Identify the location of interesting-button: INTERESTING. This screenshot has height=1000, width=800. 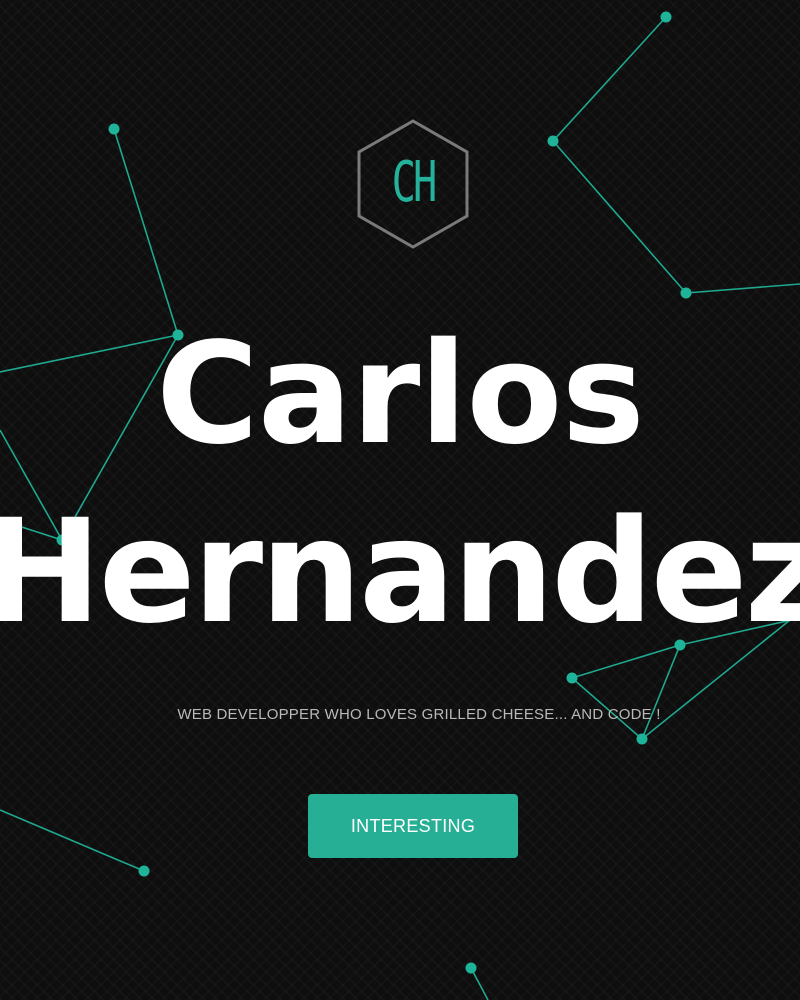
(413, 826).